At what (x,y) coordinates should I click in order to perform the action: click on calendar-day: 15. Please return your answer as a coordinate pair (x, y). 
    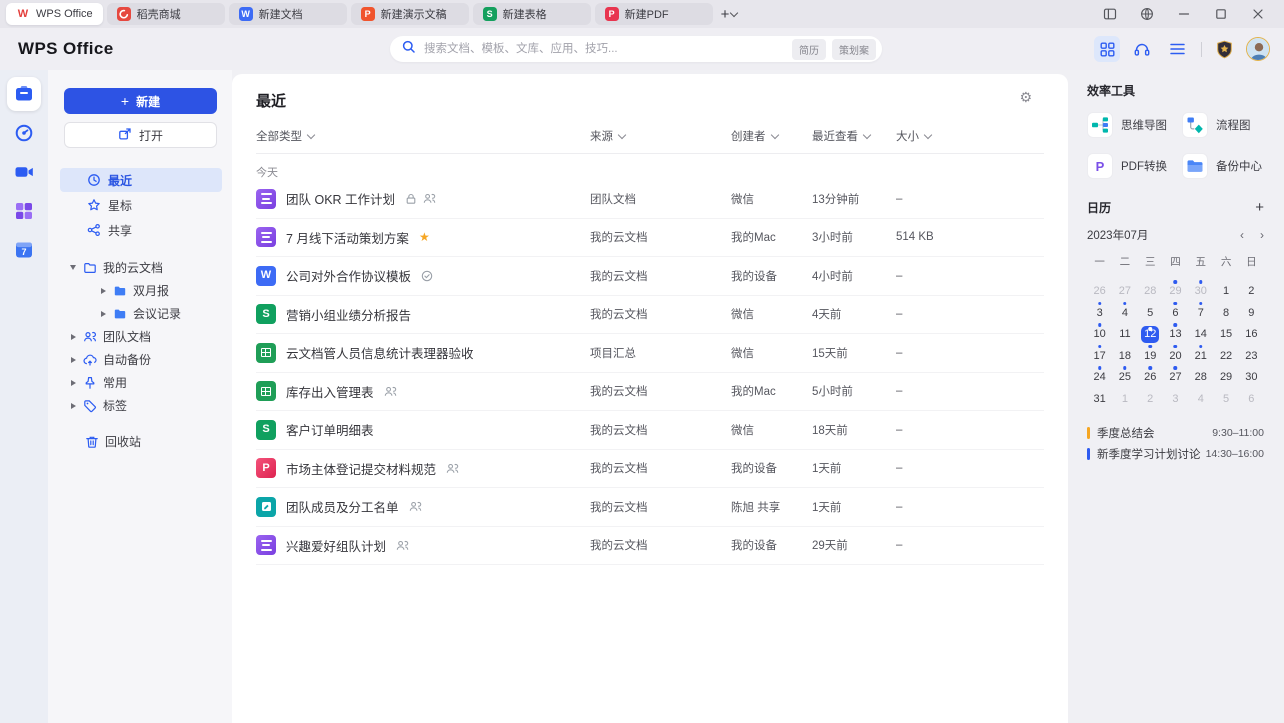
    Looking at the image, I should click on (1225, 333).